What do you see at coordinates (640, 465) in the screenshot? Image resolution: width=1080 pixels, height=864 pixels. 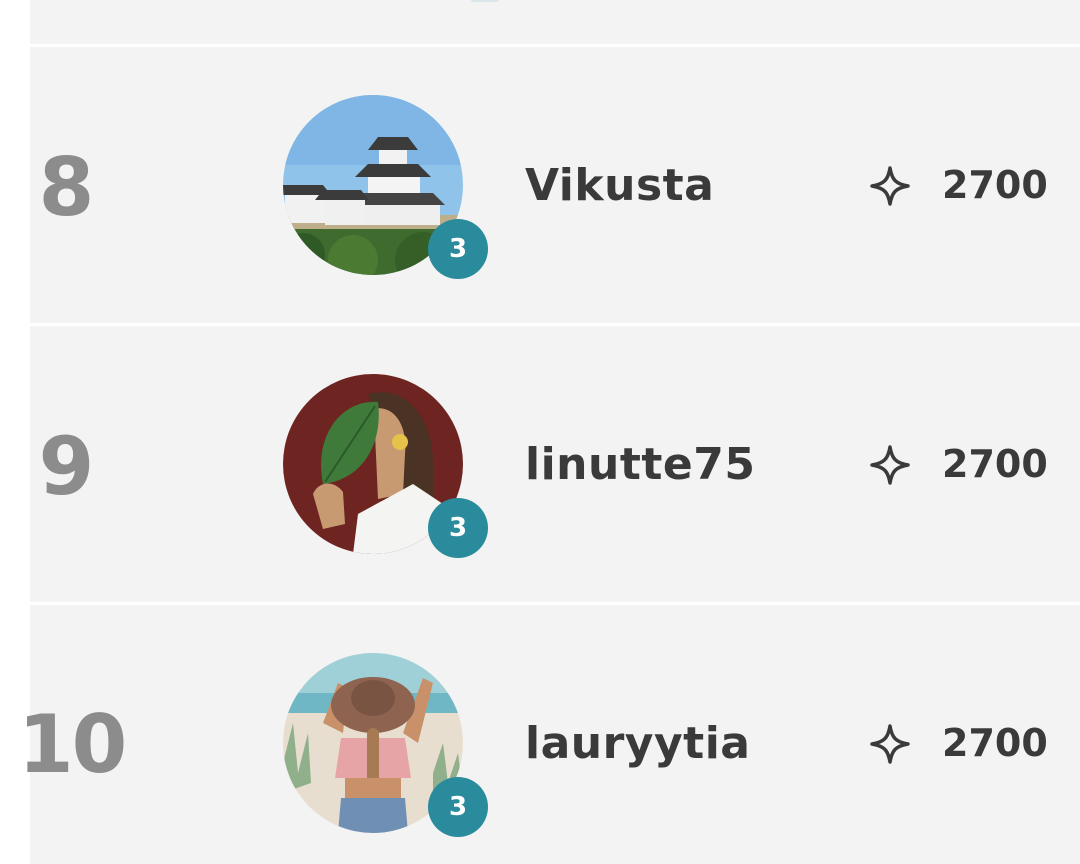 I see `username: linutte75` at bounding box center [640, 465].